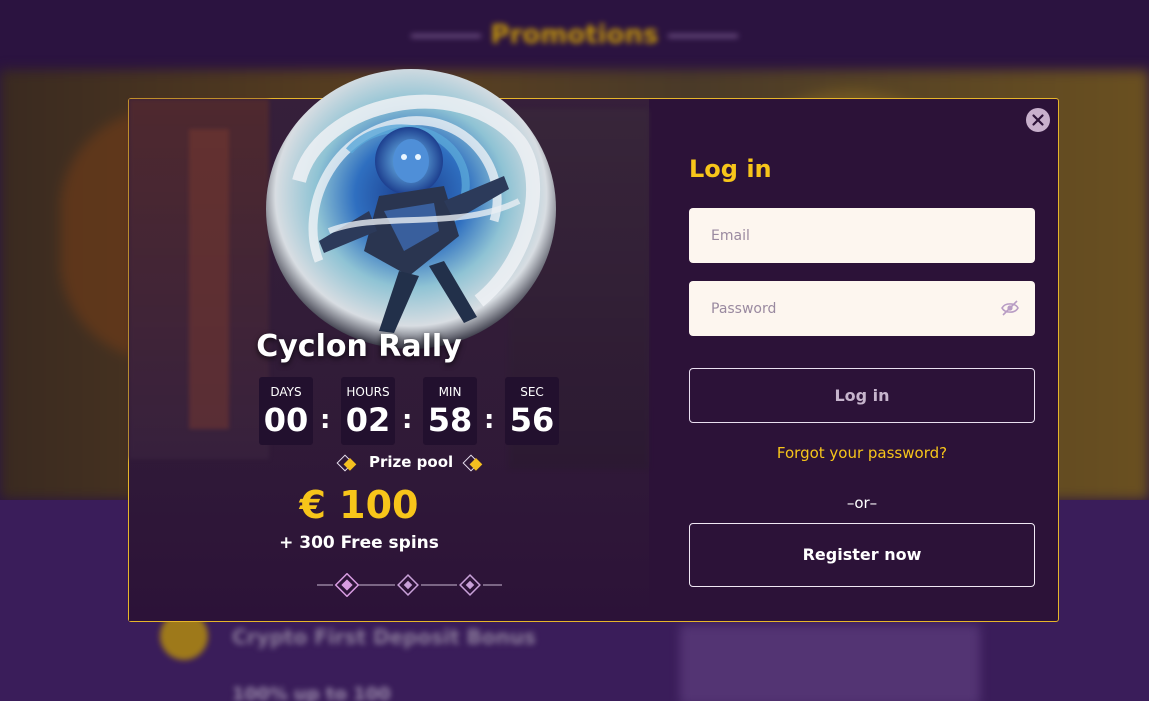  I want to click on countdown-value: 56, so click(532, 420).